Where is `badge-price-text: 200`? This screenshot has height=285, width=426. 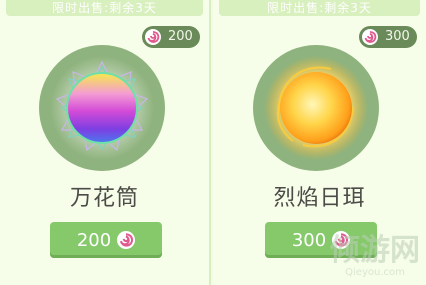
badge-price-text: 200 is located at coordinates (180, 36).